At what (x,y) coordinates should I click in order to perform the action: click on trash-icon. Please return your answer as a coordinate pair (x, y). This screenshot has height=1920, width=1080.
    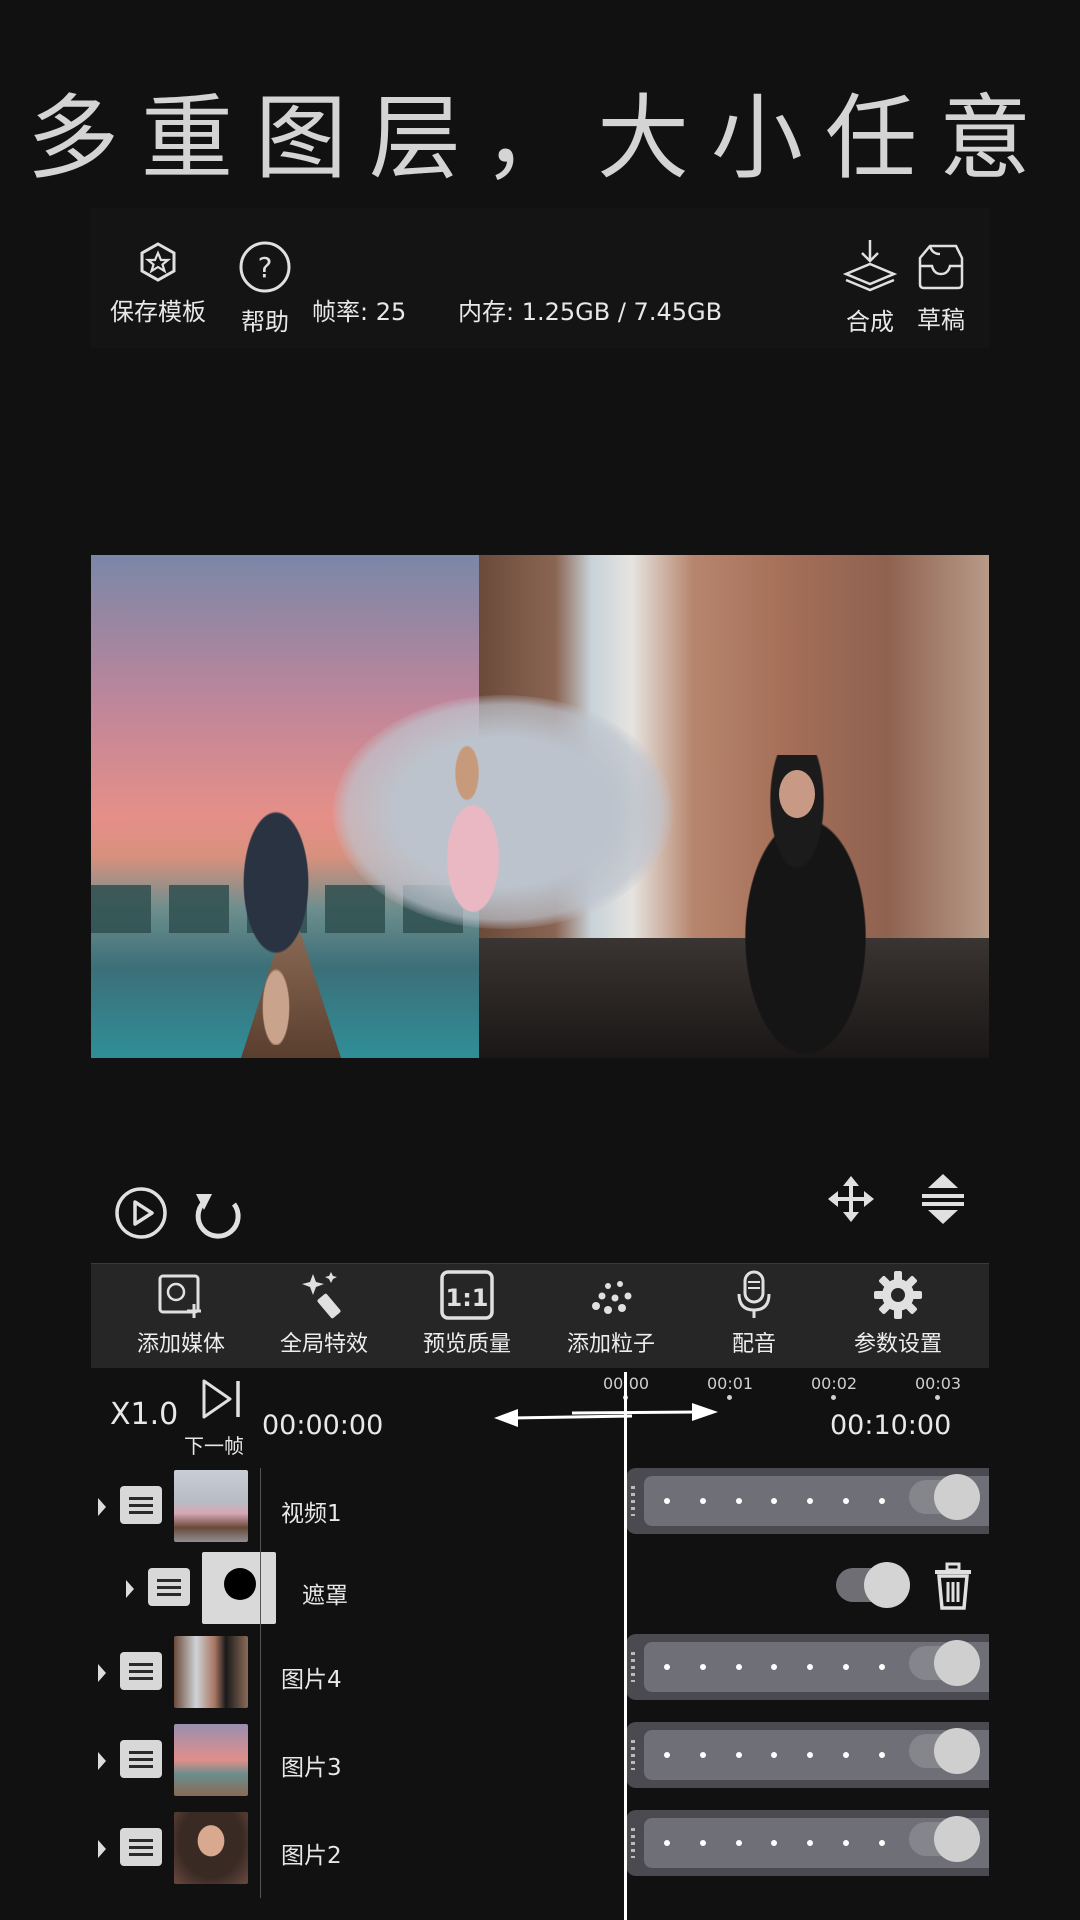
    Looking at the image, I should click on (953, 1586).